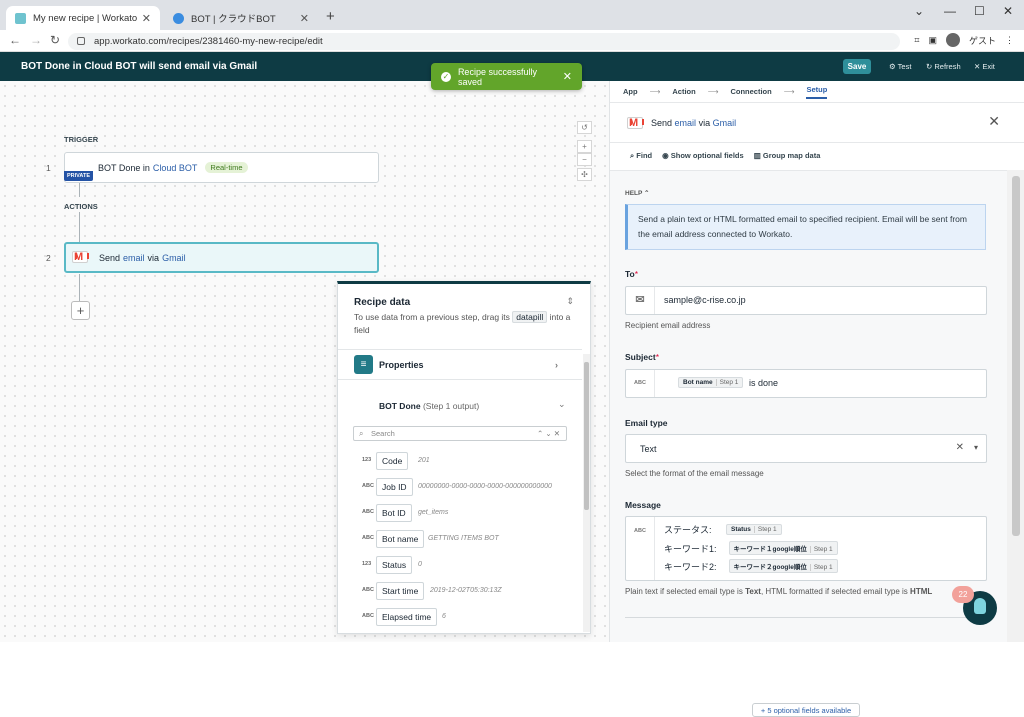 Image resolution: width=1024 pixels, height=717 pixels. Describe the element at coordinates (401, 364) in the screenshot. I see `properties-label: Properties` at that location.